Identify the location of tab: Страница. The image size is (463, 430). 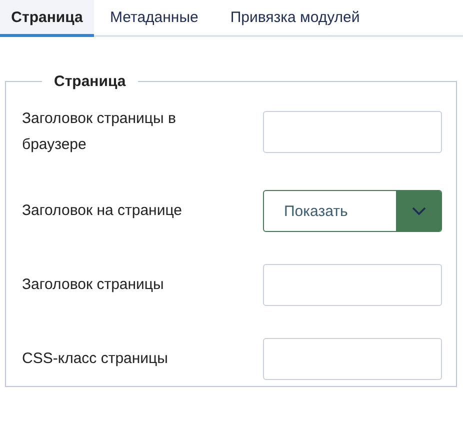
(47, 18).